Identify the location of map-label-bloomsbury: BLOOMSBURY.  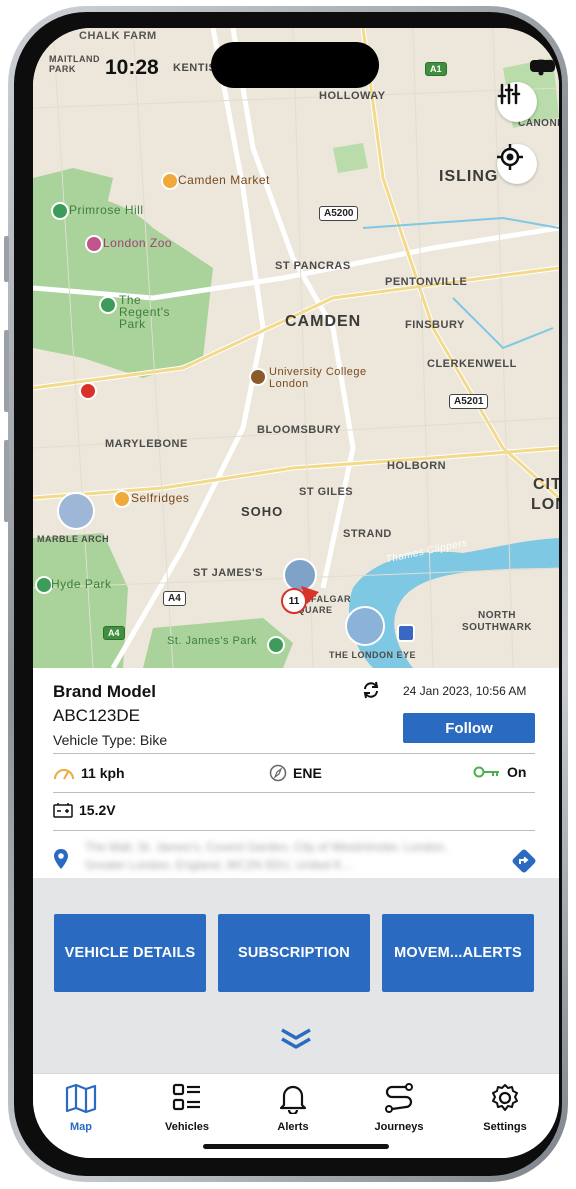
(299, 430).